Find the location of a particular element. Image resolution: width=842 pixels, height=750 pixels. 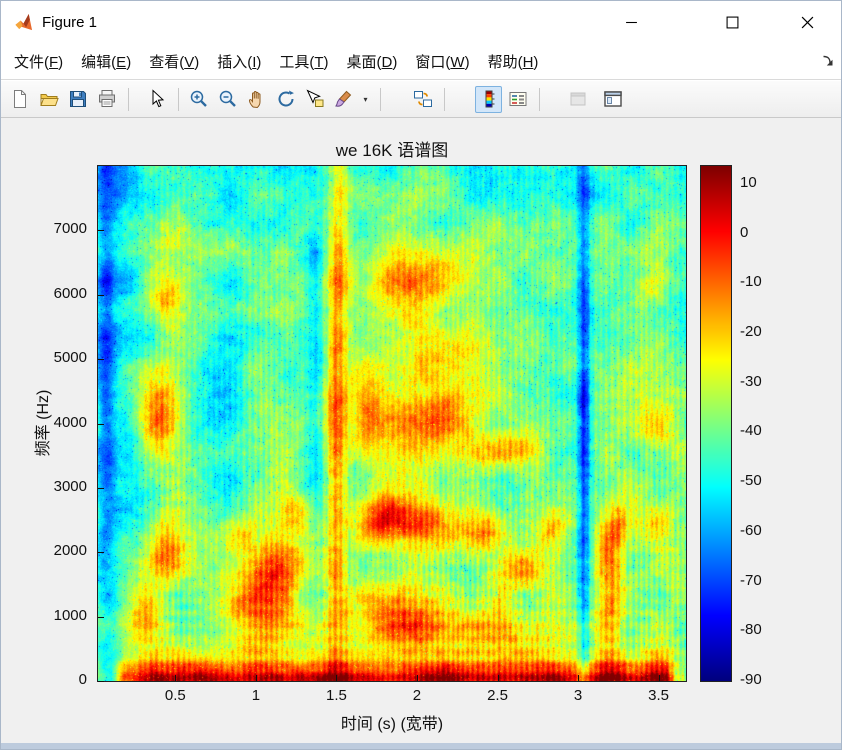

brush-data-button is located at coordinates (343, 99).